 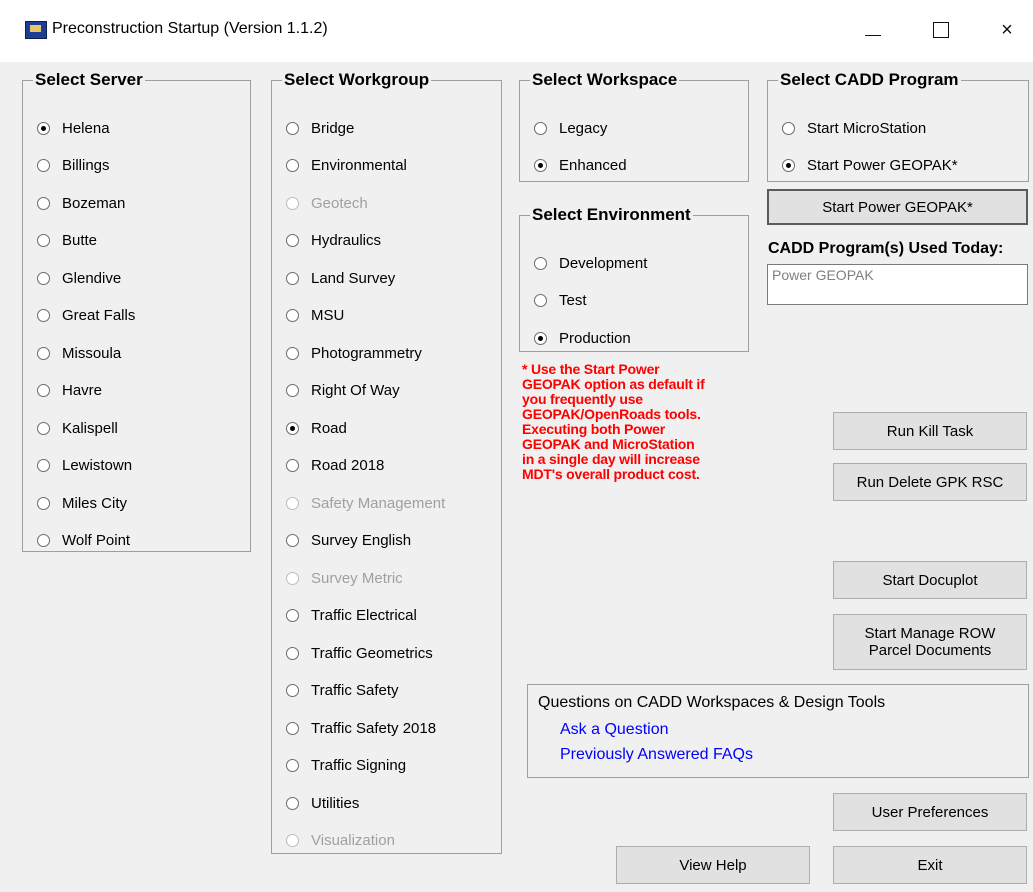 I want to click on app-icon, so click(x=36, y=30).